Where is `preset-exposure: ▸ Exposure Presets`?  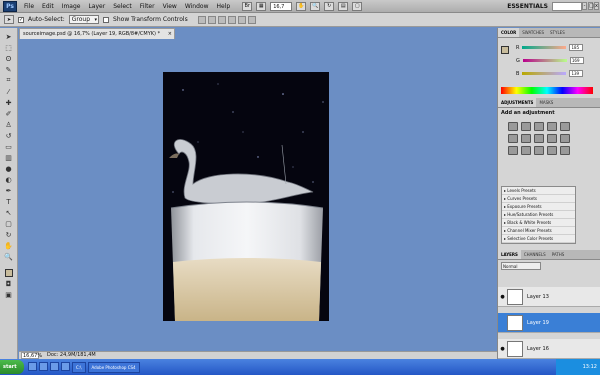
preset-exposure: ▸ Exposure Presets is located at coordinates (538, 207).